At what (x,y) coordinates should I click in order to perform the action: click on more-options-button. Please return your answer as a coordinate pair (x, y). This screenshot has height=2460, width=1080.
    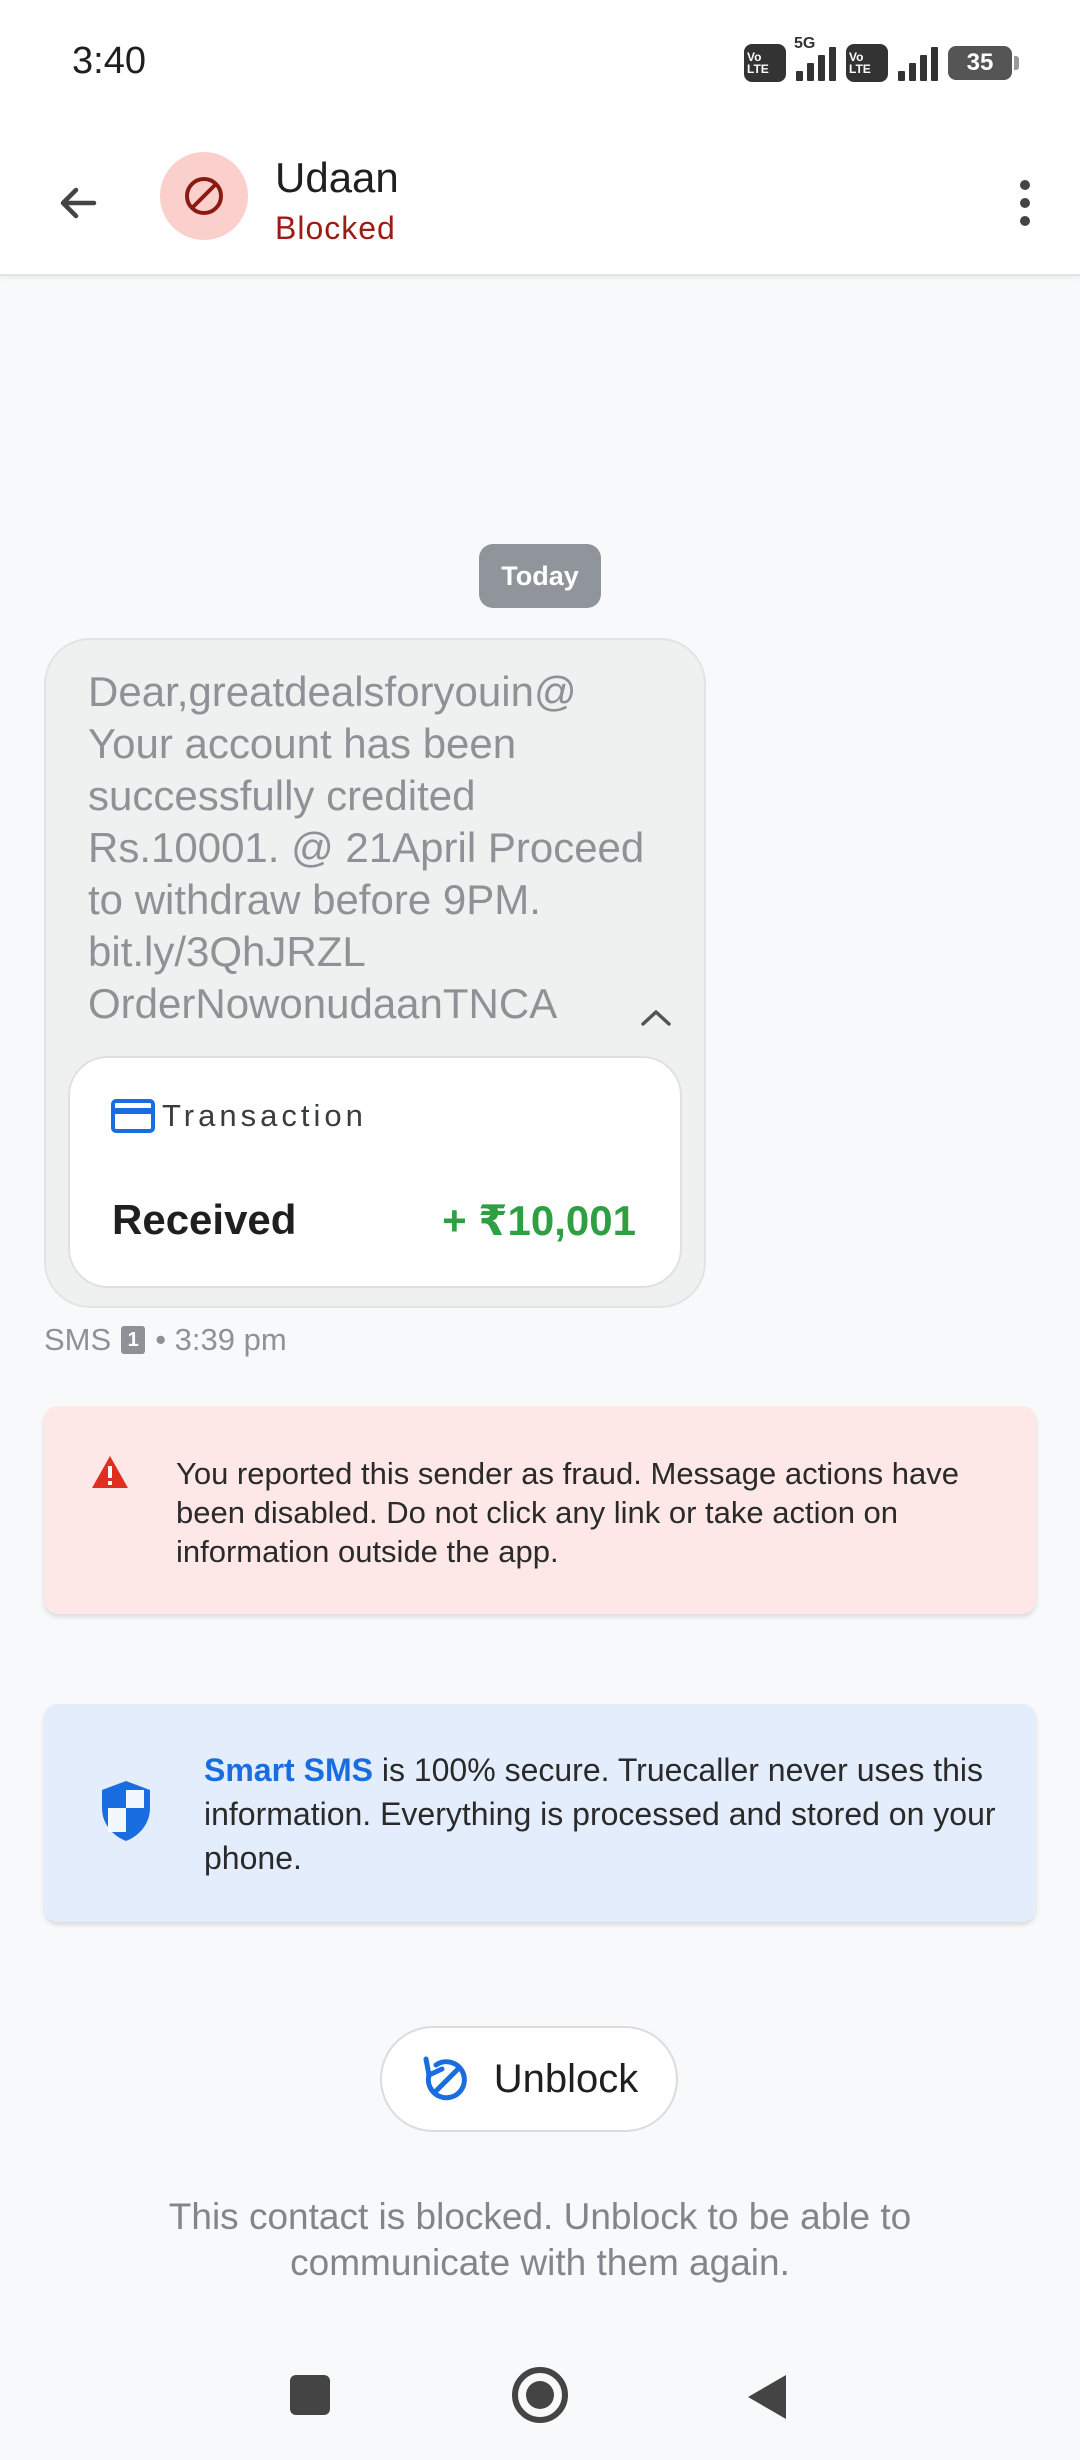
    Looking at the image, I should click on (1025, 203).